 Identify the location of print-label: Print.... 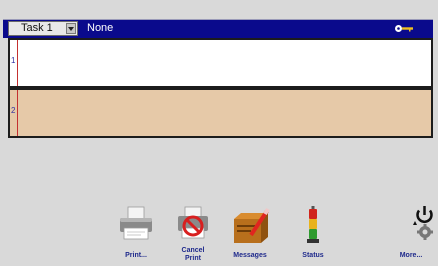
(136, 255).